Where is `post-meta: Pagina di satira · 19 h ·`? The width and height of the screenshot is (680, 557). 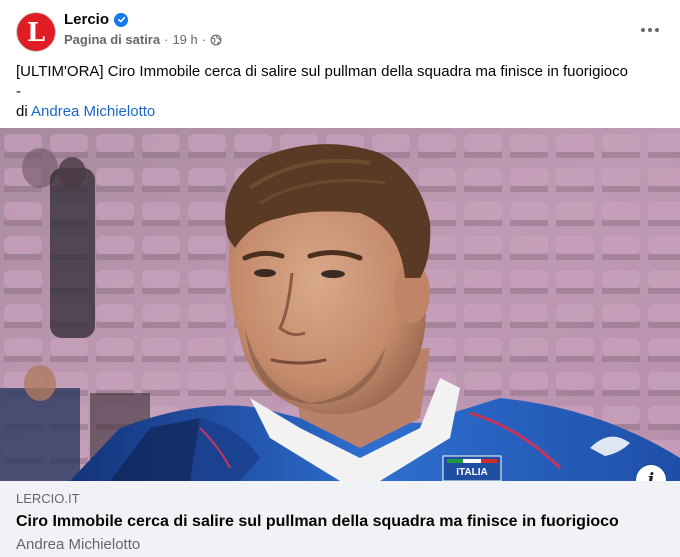
post-meta: Pagina di satira · 19 h · is located at coordinates (143, 39).